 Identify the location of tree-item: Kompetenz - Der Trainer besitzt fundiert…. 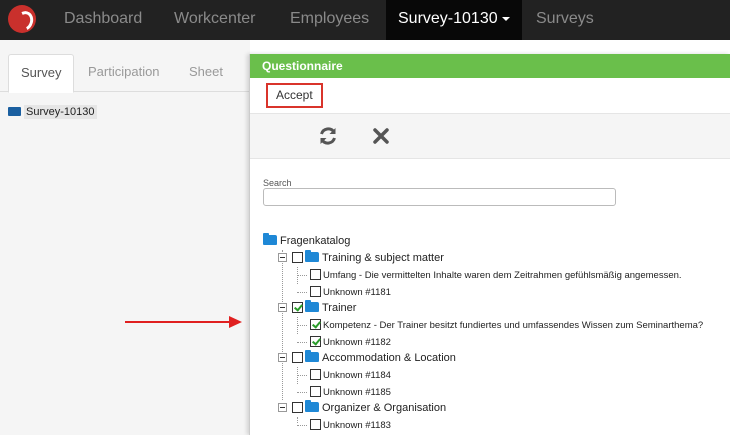
(506, 325).